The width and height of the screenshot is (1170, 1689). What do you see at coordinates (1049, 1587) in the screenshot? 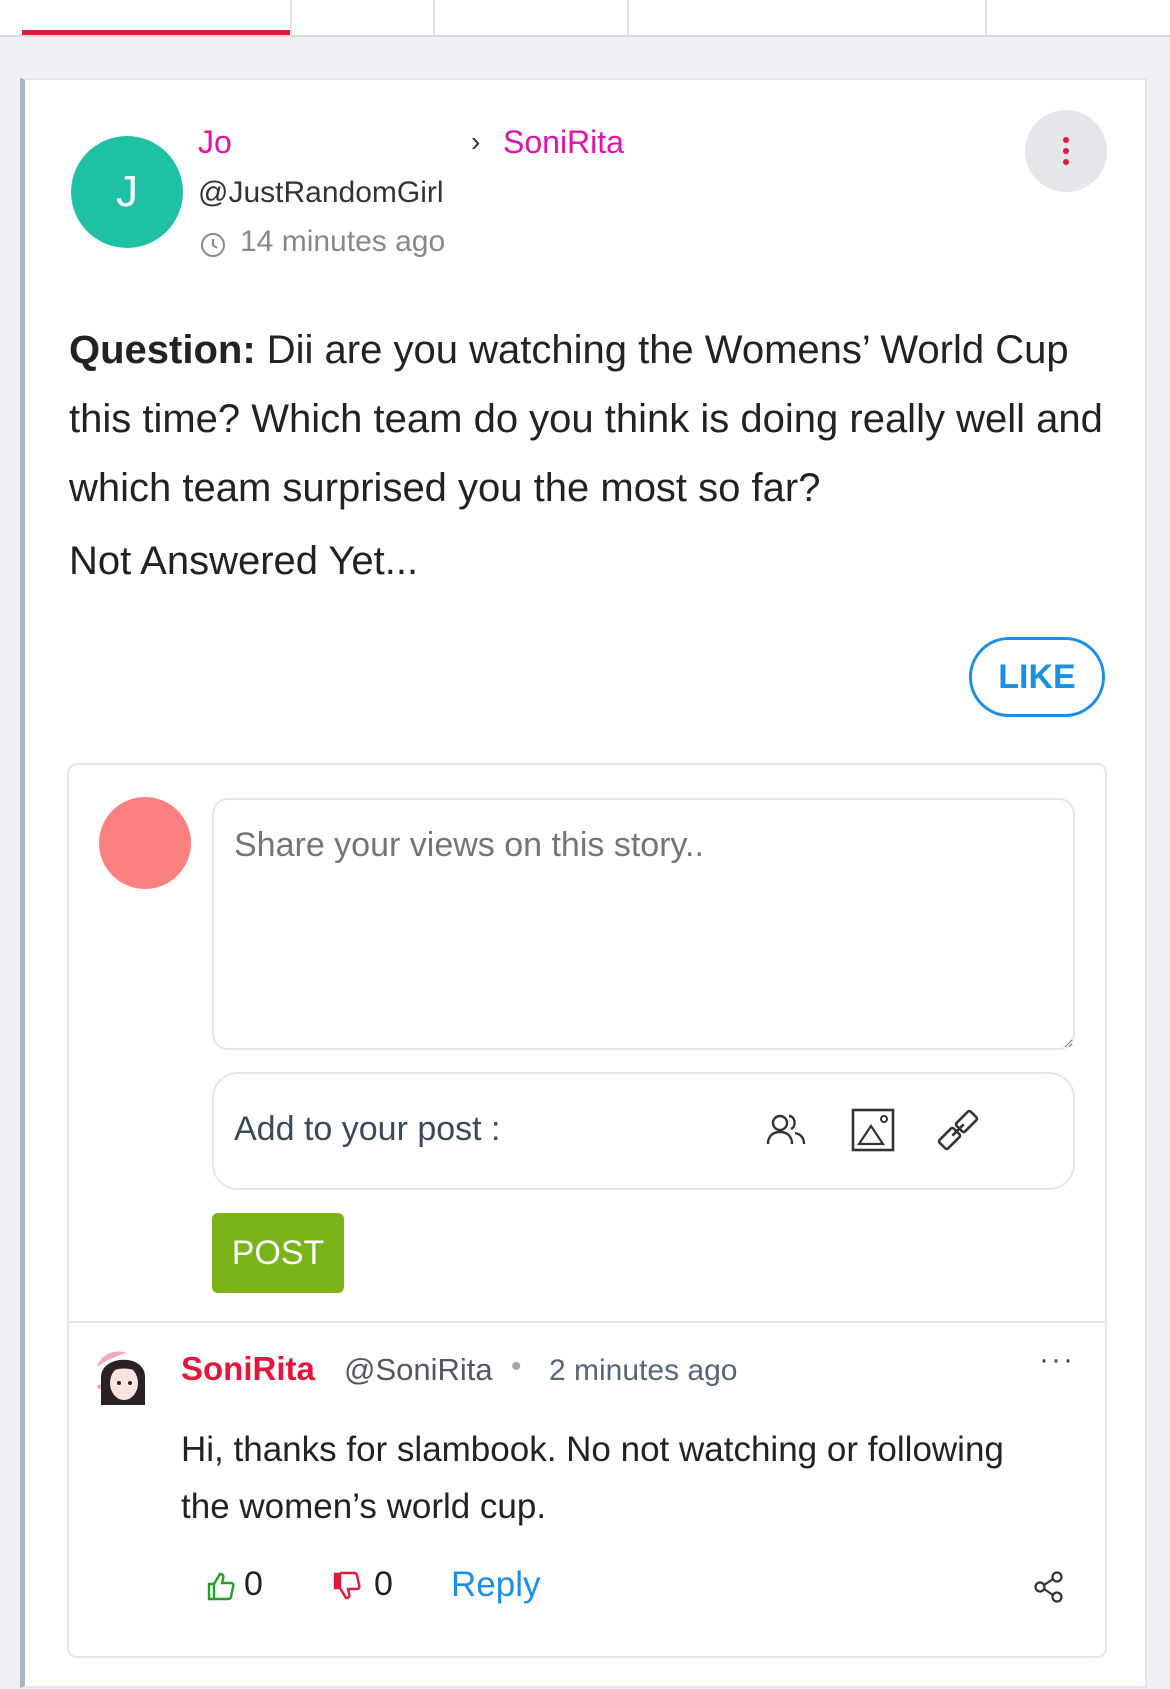
I see `share-icon` at bounding box center [1049, 1587].